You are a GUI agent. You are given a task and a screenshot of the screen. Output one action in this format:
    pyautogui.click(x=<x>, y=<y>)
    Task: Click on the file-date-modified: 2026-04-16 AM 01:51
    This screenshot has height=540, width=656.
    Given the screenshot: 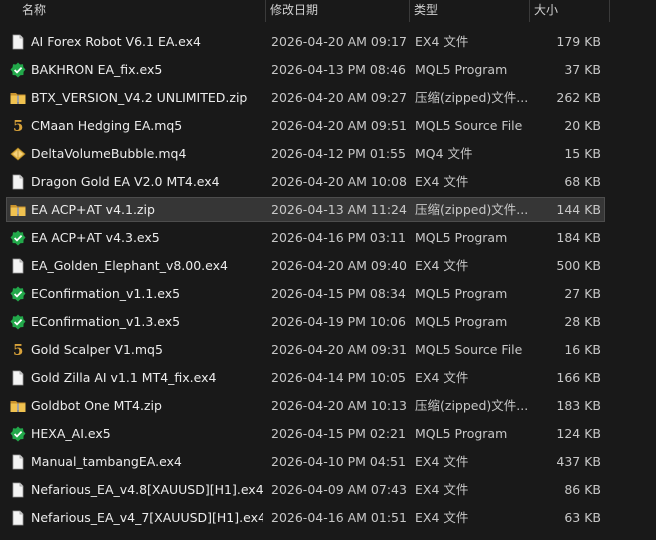 What is the action you would take?
    pyautogui.click(x=339, y=517)
    